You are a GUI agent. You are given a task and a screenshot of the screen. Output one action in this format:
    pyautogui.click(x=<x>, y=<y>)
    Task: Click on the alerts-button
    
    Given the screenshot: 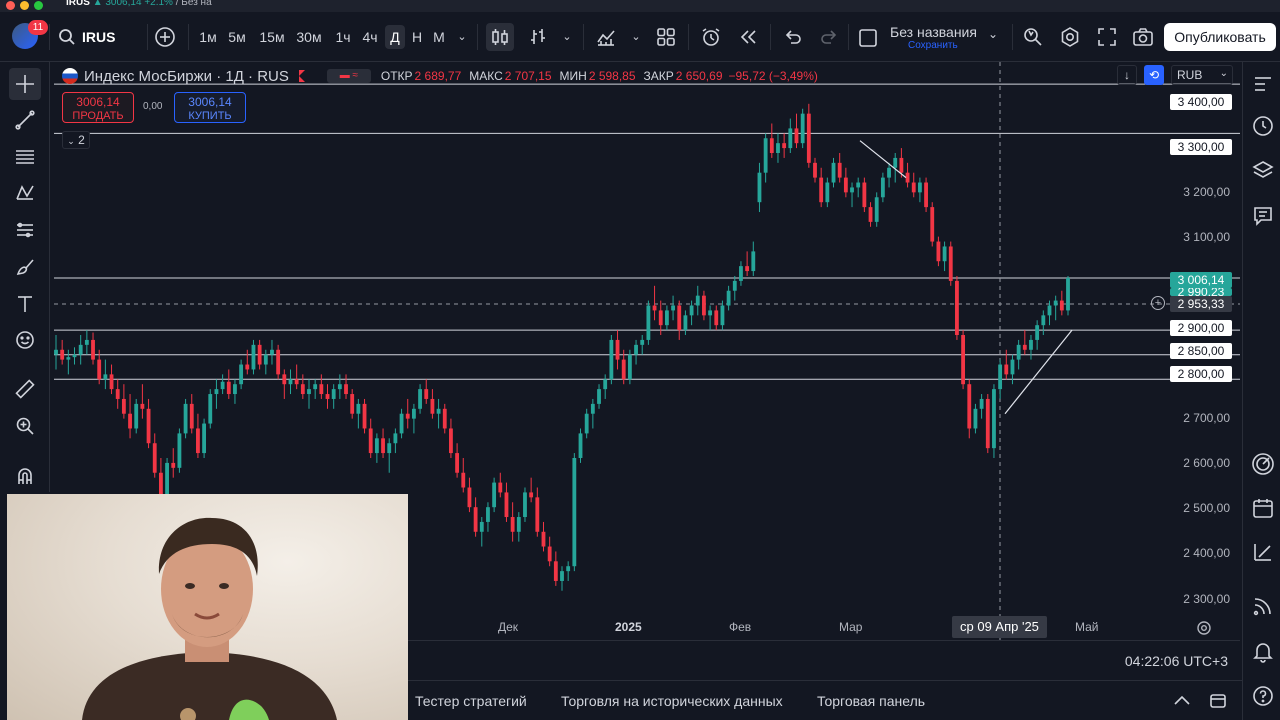 What is the action you would take?
    pyautogui.click(x=1263, y=126)
    